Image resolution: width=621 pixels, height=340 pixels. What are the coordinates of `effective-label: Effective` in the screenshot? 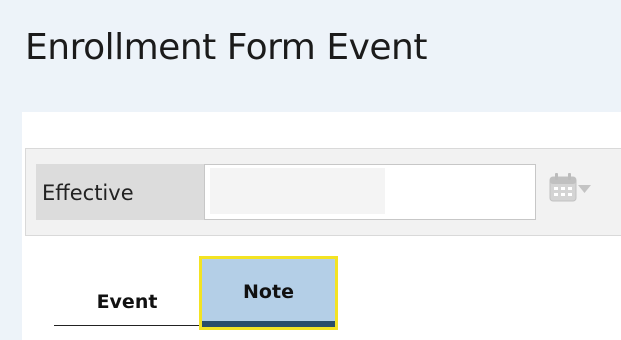 It's located at (88, 193).